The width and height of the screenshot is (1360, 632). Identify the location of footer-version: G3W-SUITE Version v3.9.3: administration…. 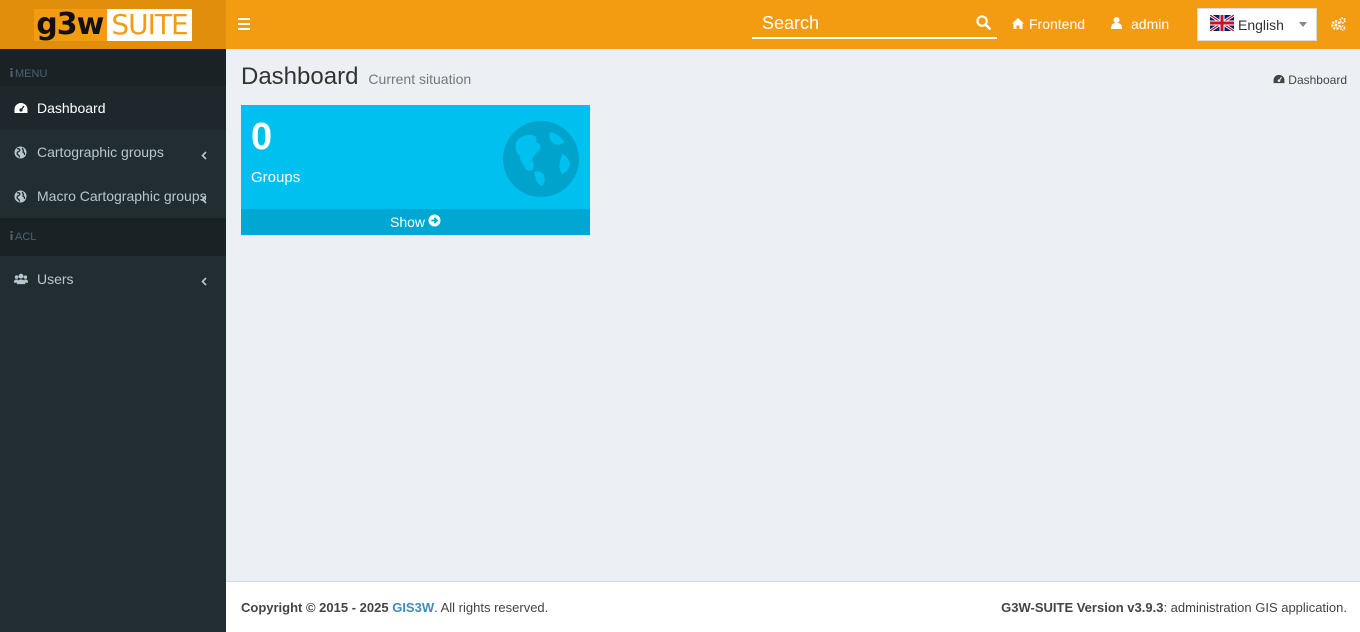
(1174, 607).